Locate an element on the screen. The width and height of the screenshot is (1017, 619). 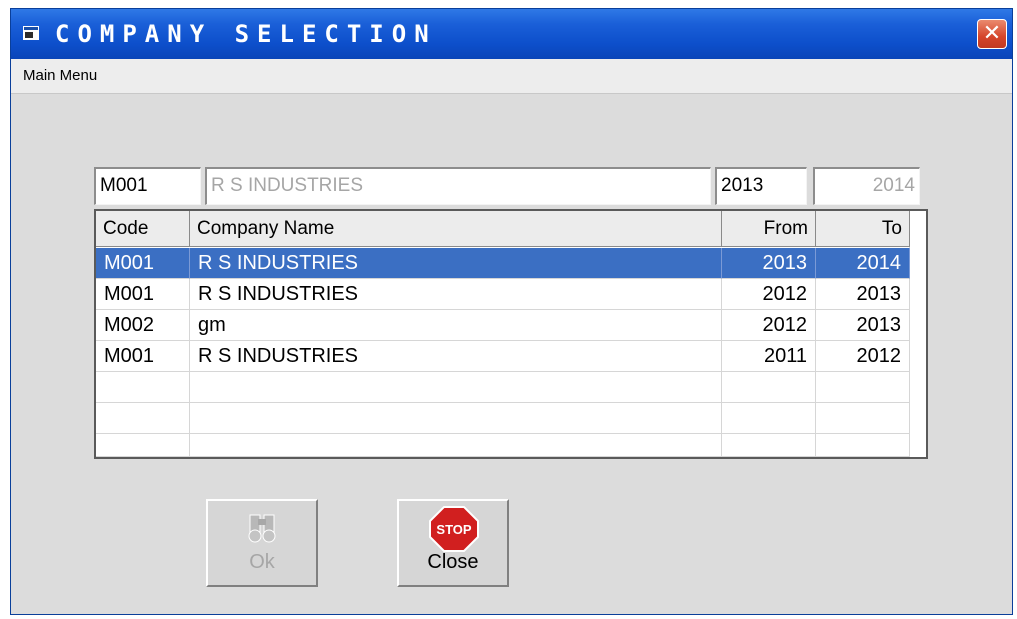
table-row: M002 gm 2012 2013 is located at coordinates (511, 325).